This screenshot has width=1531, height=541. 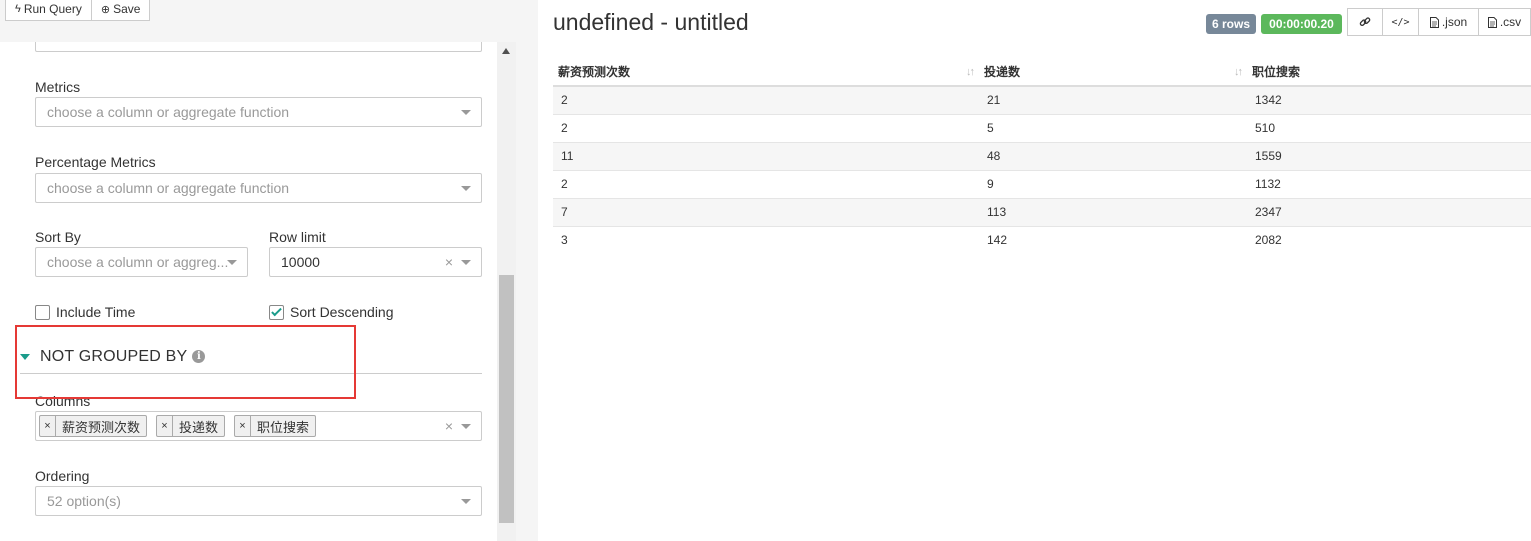 I want to click on column-header: 职位搜索, so click(x=1389, y=72).